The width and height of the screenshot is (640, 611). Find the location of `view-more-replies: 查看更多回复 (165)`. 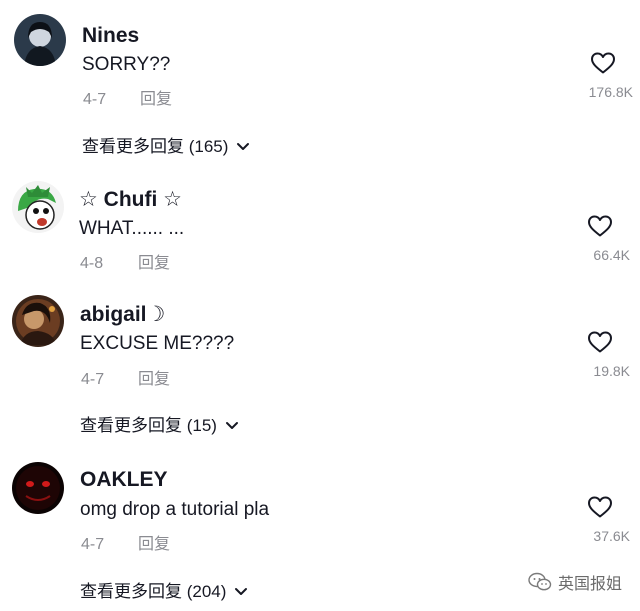

view-more-replies: 查看更多回复 (165) is located at coordinates (166, 147).